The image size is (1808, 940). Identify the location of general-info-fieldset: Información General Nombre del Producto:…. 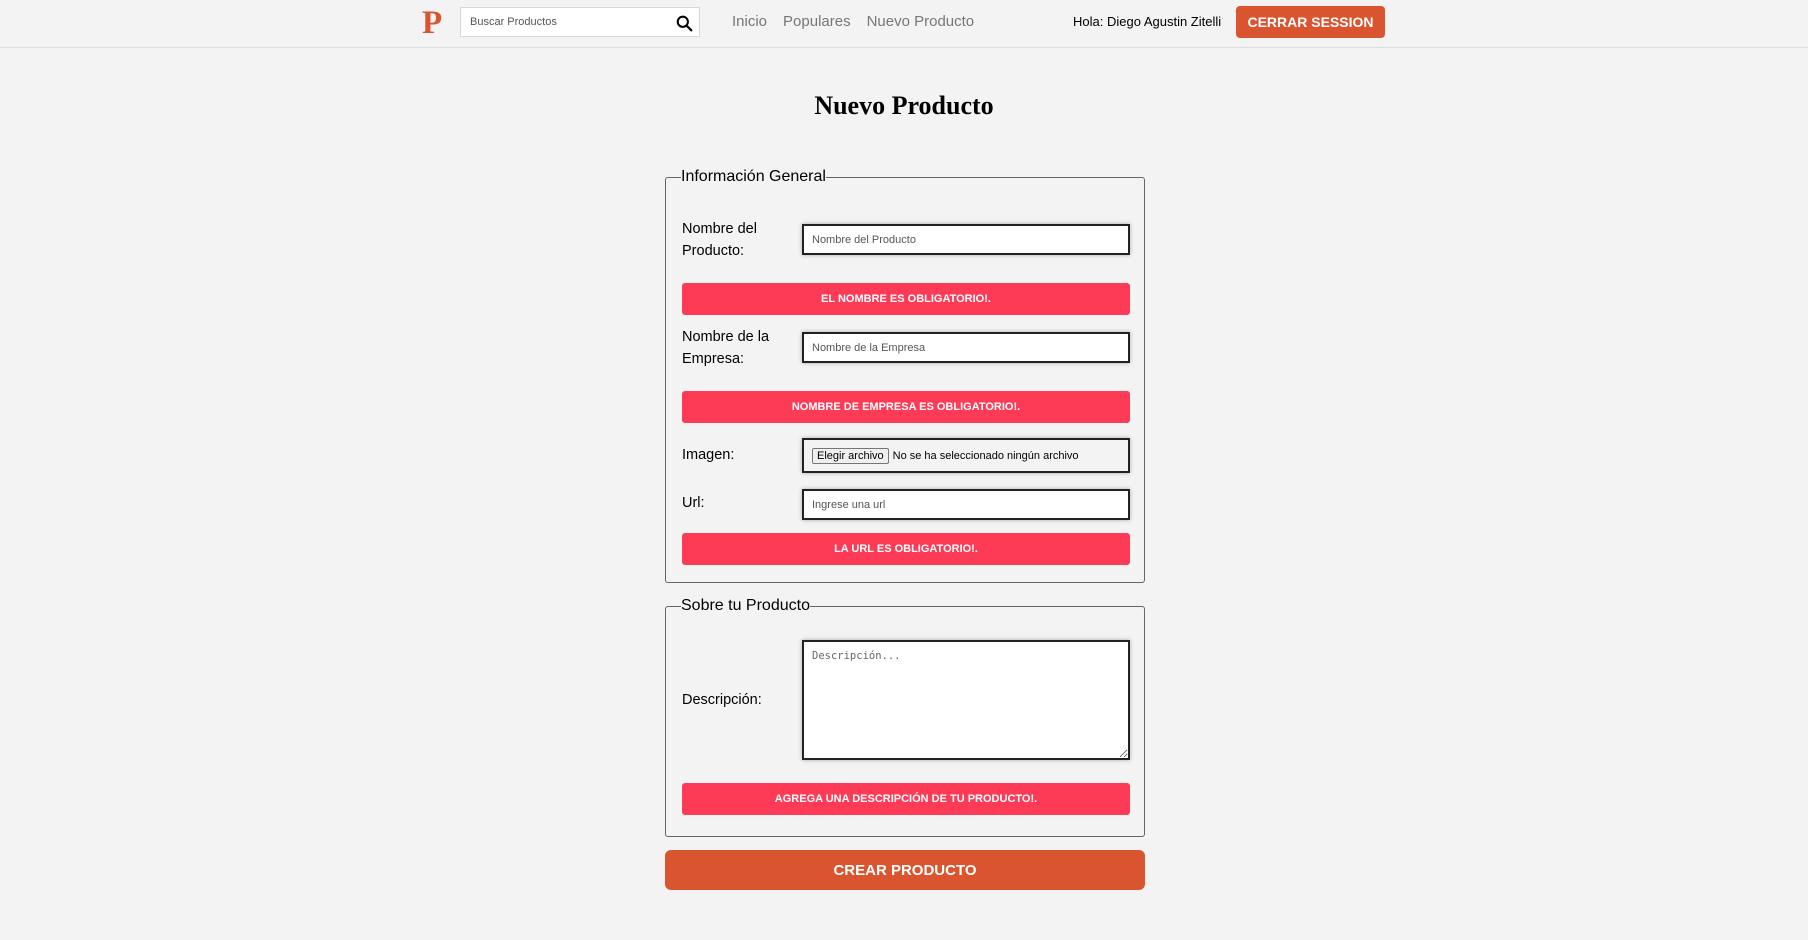
(905, 375).